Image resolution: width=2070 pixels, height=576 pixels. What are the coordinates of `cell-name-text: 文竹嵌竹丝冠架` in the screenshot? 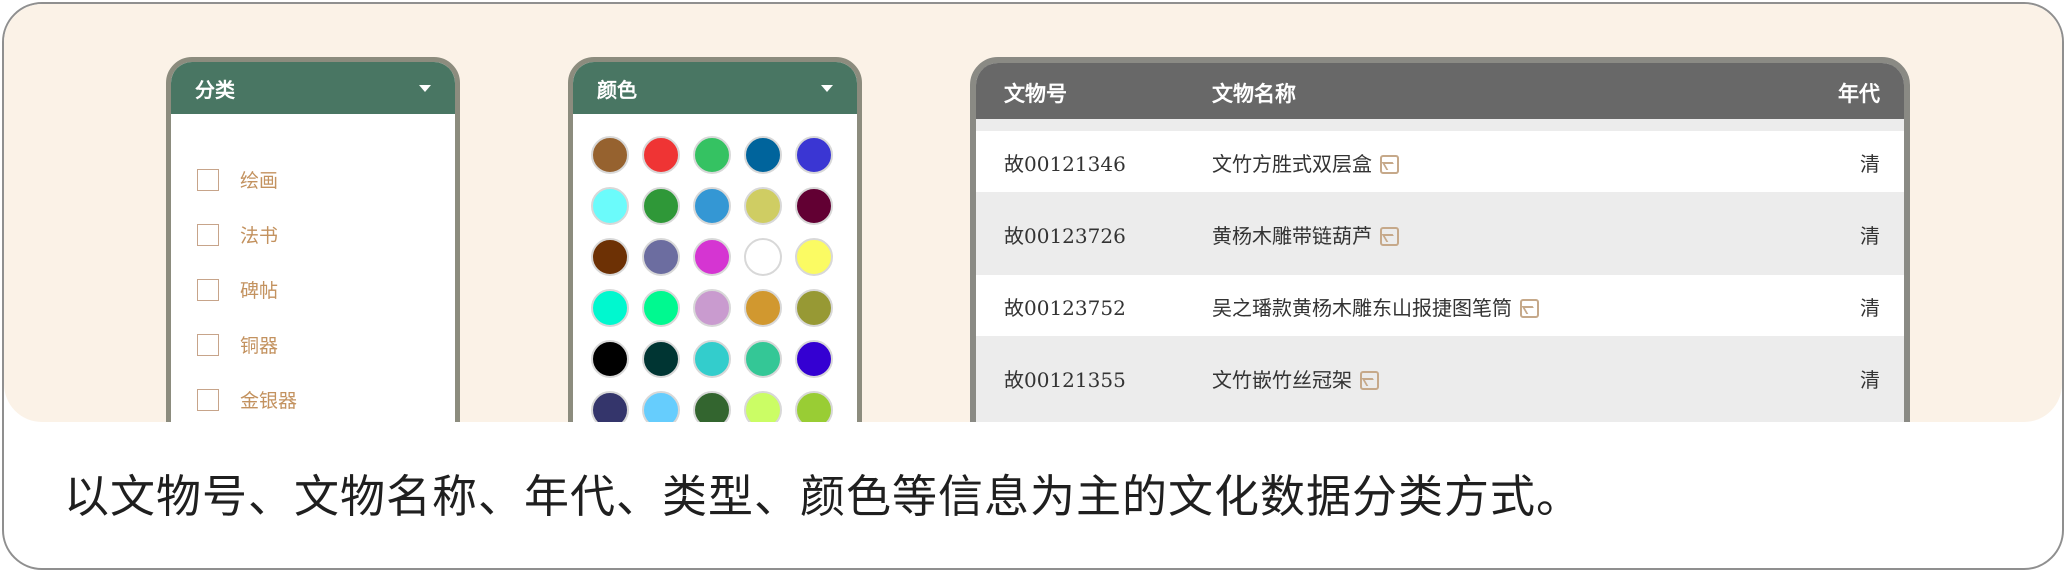 It's located at (1282, 380).